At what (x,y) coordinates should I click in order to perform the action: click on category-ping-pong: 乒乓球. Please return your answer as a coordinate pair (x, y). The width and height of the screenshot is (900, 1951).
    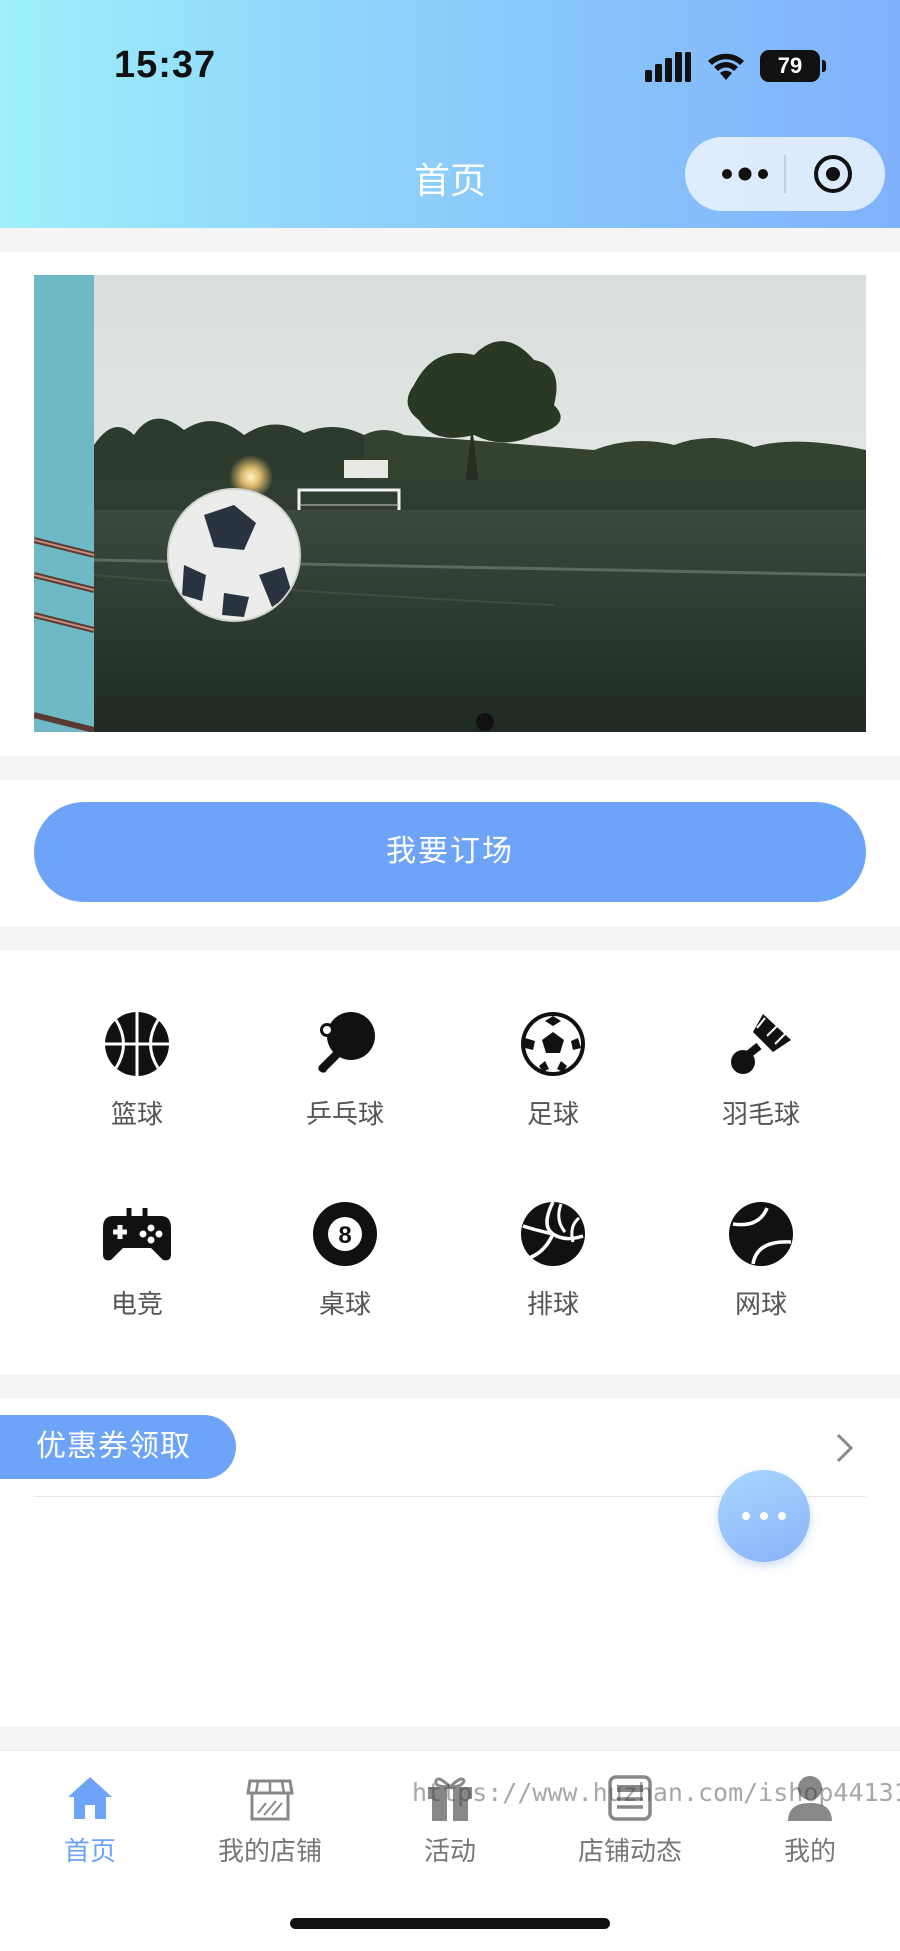
    Looking at the image, I should click on (345, 1068).